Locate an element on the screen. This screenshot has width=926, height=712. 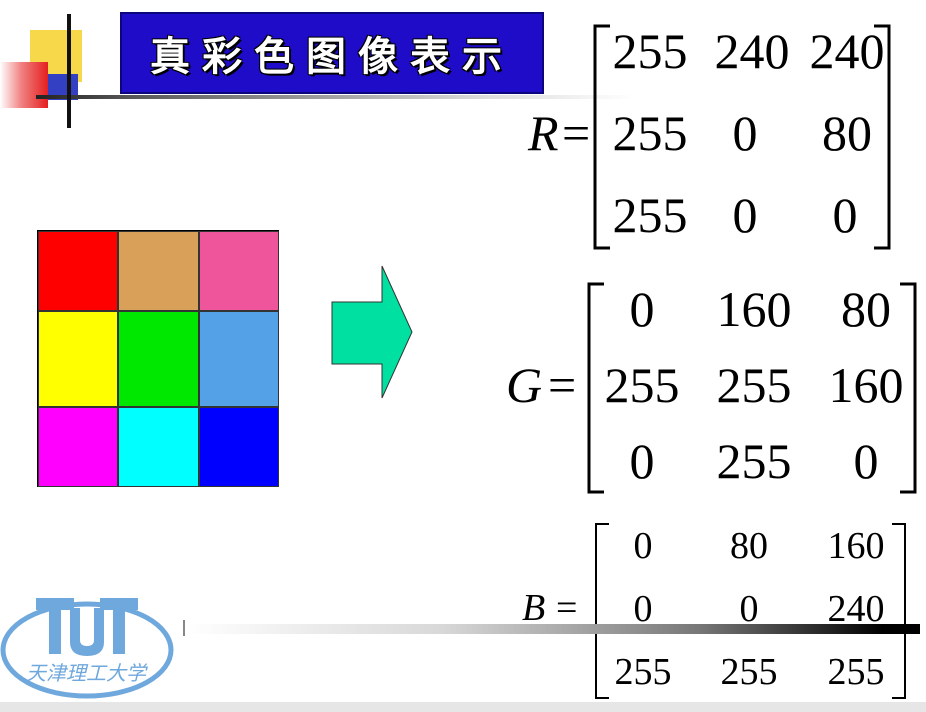
logo-caption: 天津理工大学 is located at coordinates (87, 673).